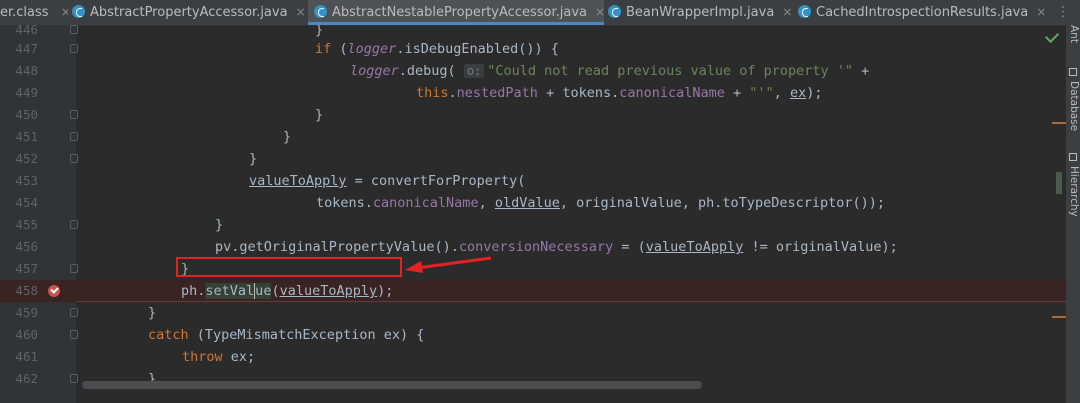 The height and width of the screenshot is (403, 1080). Describe the element at coordinates (26, 48) in the screenshot. I see `line-number: 447` at that location.